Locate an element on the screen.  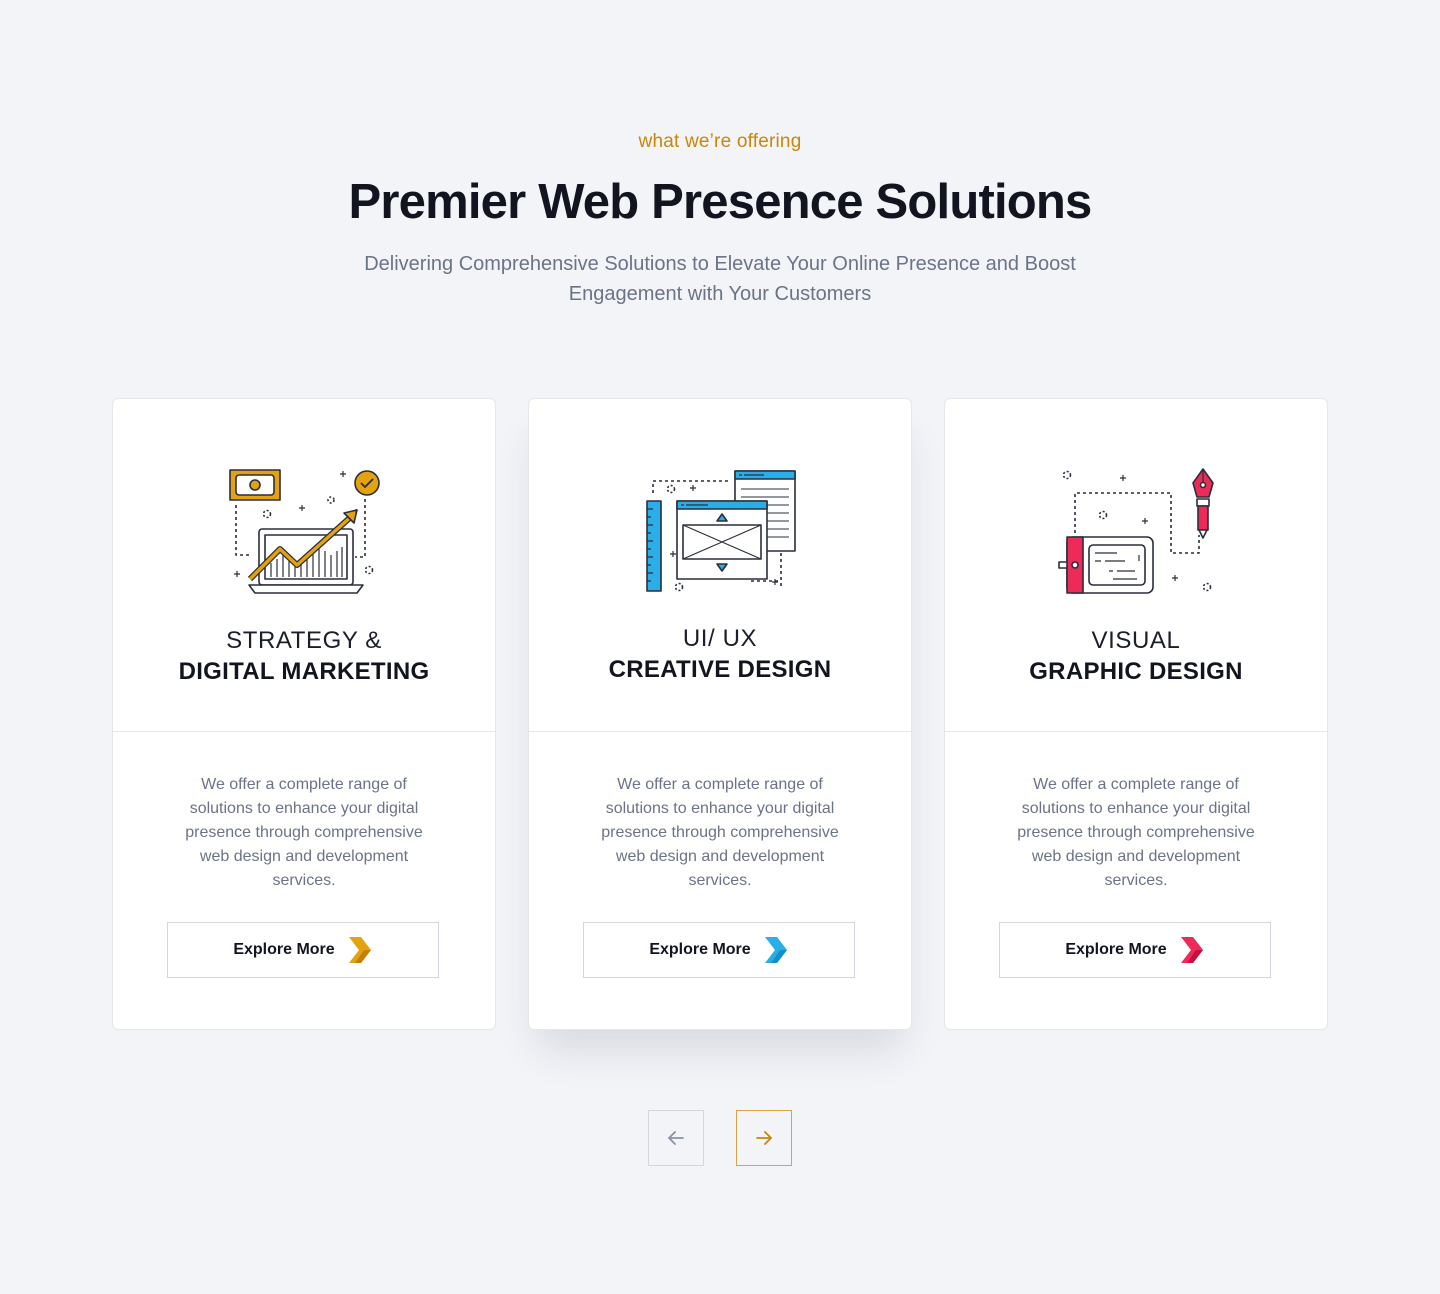
card-heading-bold: DIGITAL MARKETING is located at coordinates (304, 671).